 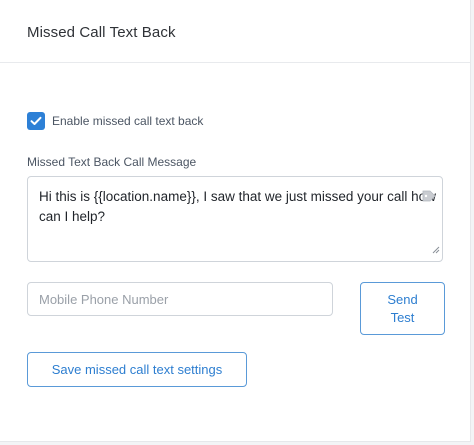 What do you see at coordinates (235, 31) in the screenshot?
I see `card-header: Missed Call Text Back` at bounding box center [235, 31].